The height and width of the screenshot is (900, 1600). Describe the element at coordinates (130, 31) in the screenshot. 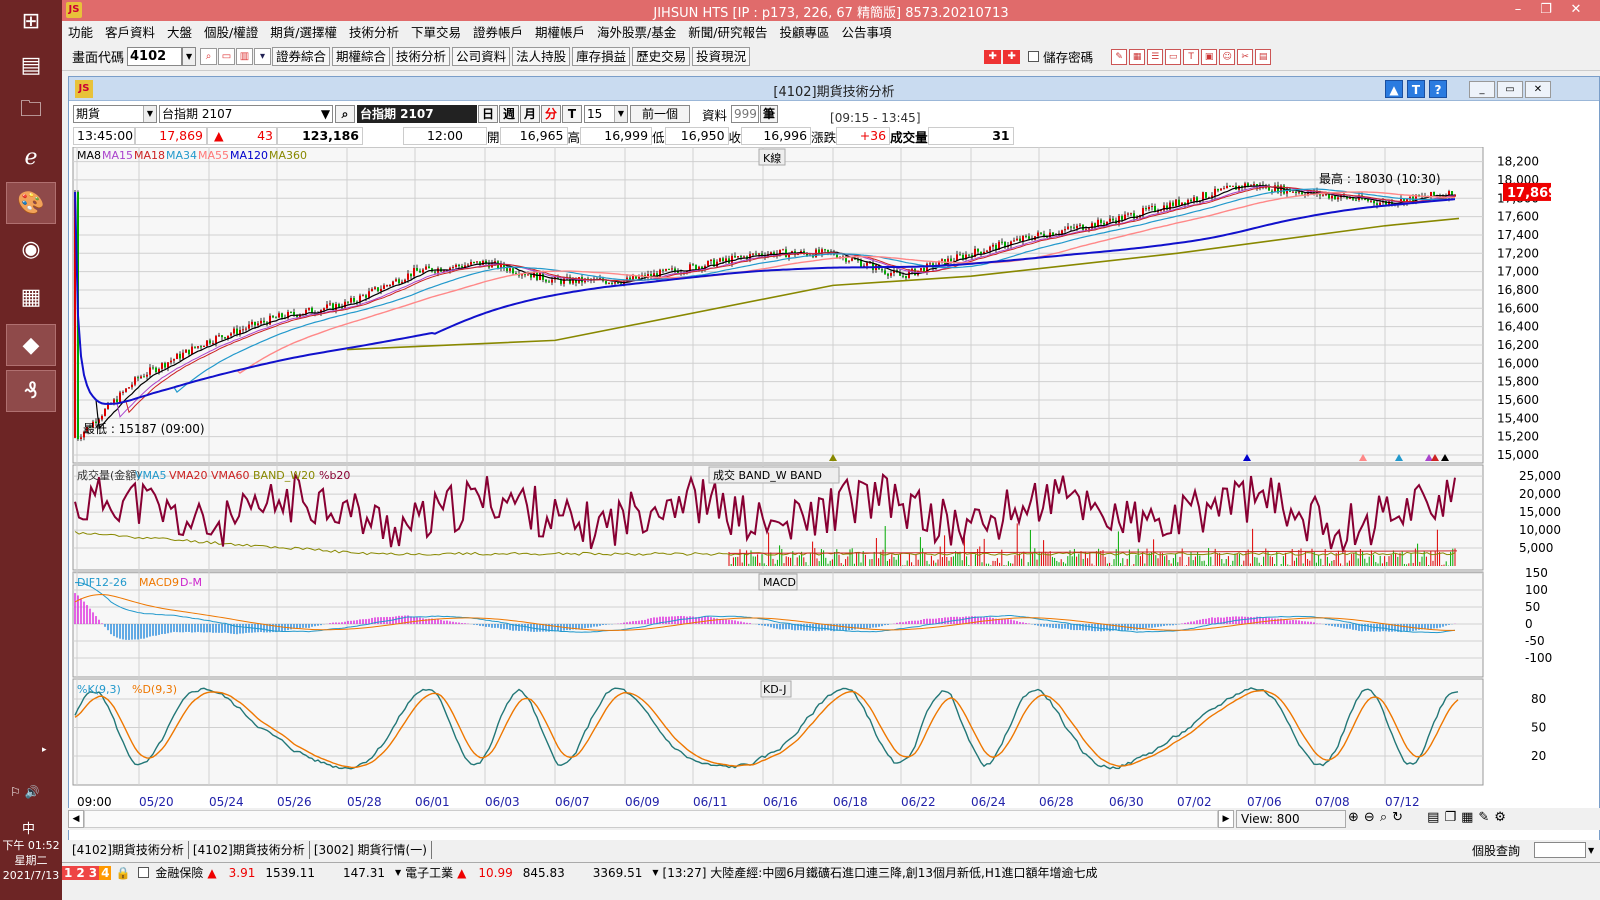

I see `menu-item: 客戶資料` at that location.